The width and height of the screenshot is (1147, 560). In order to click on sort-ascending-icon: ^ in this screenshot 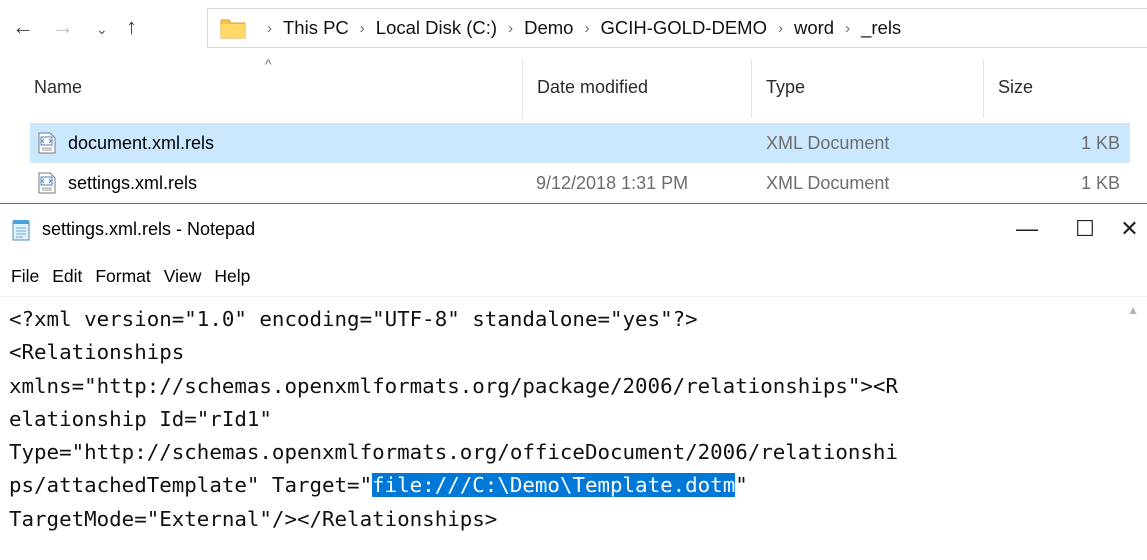, I will do `click(268, 64)`.